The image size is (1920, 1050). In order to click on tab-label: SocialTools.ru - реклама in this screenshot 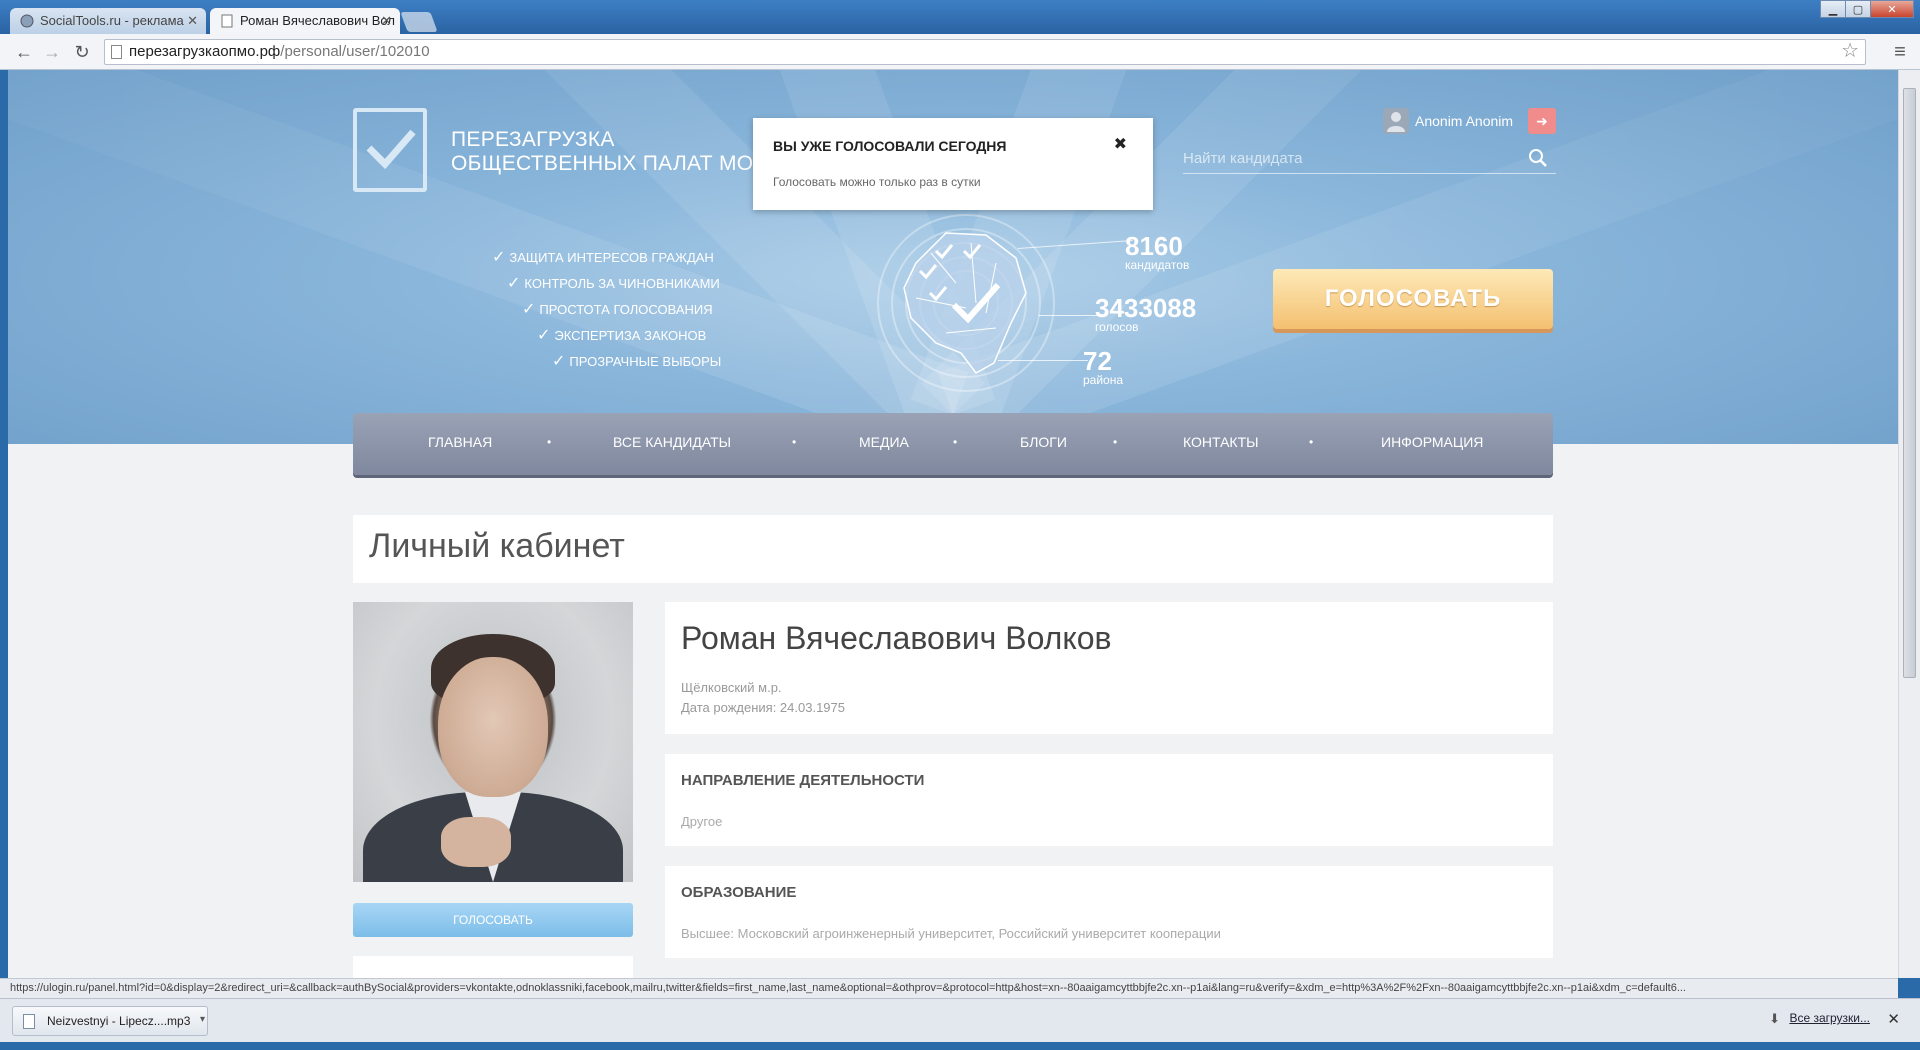, I will do `click(112, 20)`.